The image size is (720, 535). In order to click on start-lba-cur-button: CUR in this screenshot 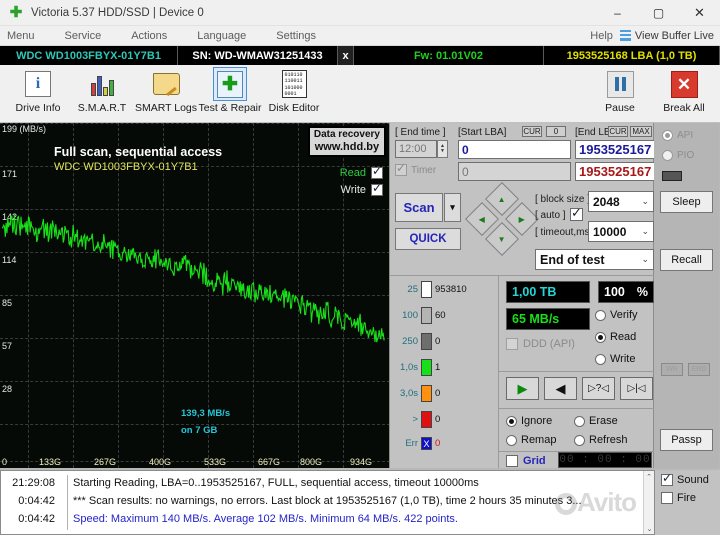, I will do `click(532, 131)`.